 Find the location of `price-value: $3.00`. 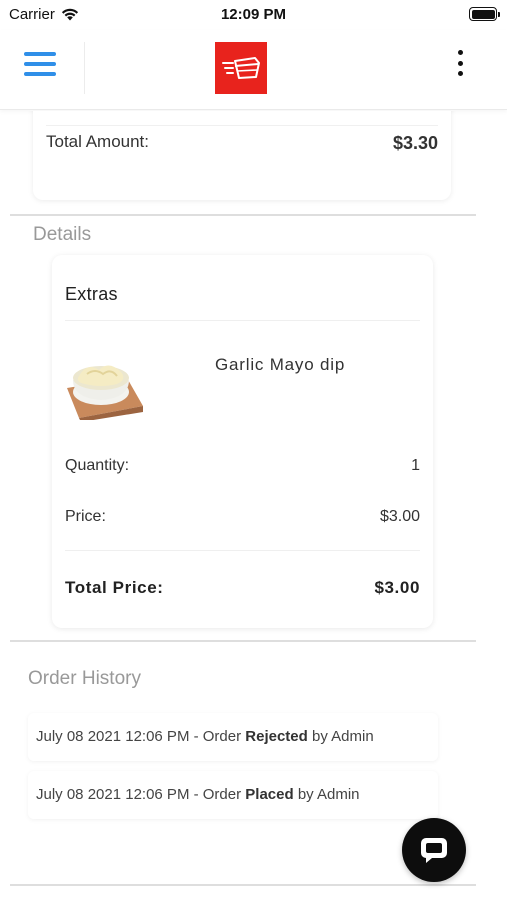

price-value: $3.00 is located at coordinates (399, 516).